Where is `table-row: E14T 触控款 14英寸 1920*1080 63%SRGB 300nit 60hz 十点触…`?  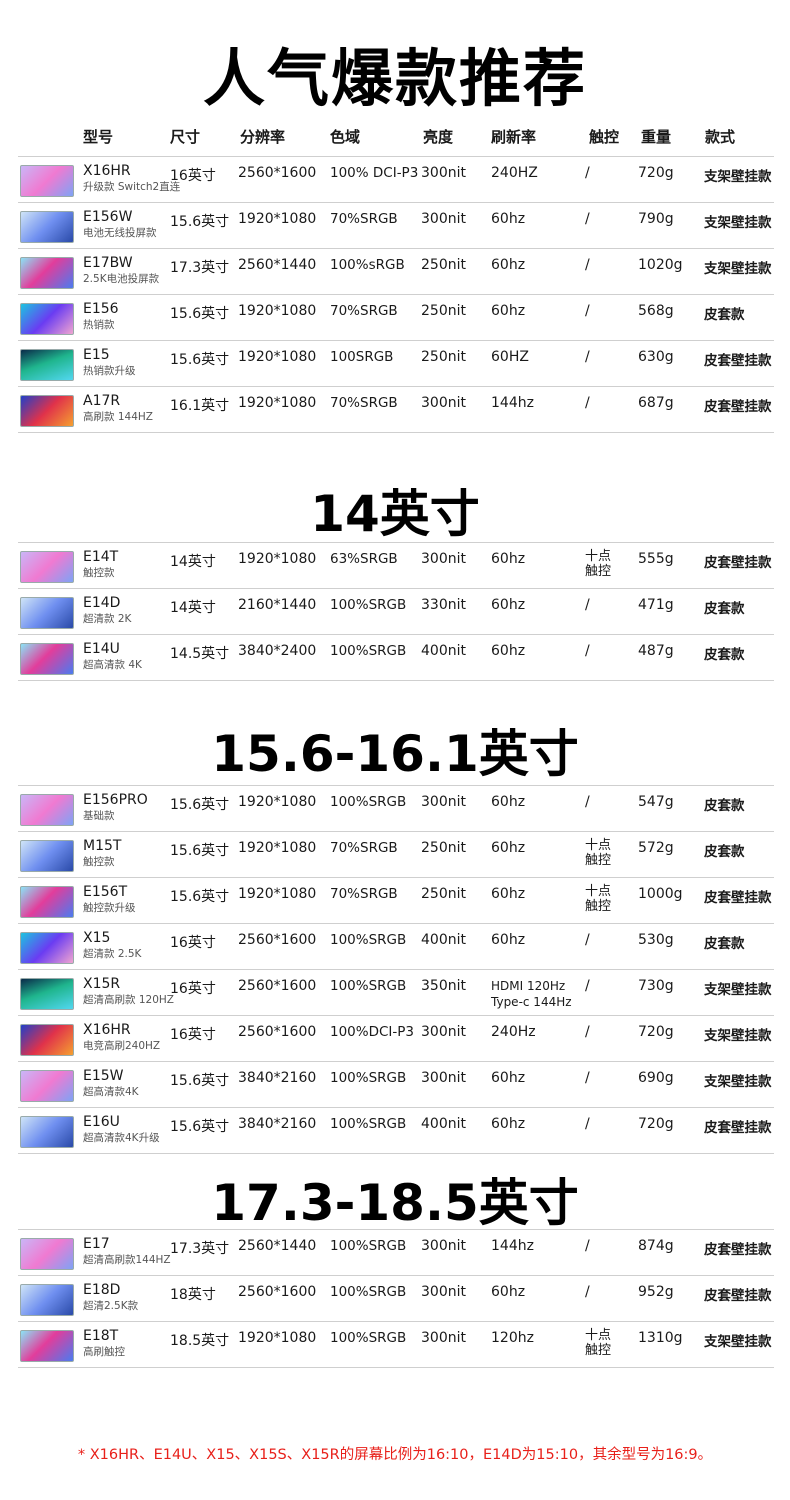
table-row: E14T 触控款 14英寸 1920*1080 63%SRGB 300nit 60hz 十点触… is located at coordinates (396, 565).